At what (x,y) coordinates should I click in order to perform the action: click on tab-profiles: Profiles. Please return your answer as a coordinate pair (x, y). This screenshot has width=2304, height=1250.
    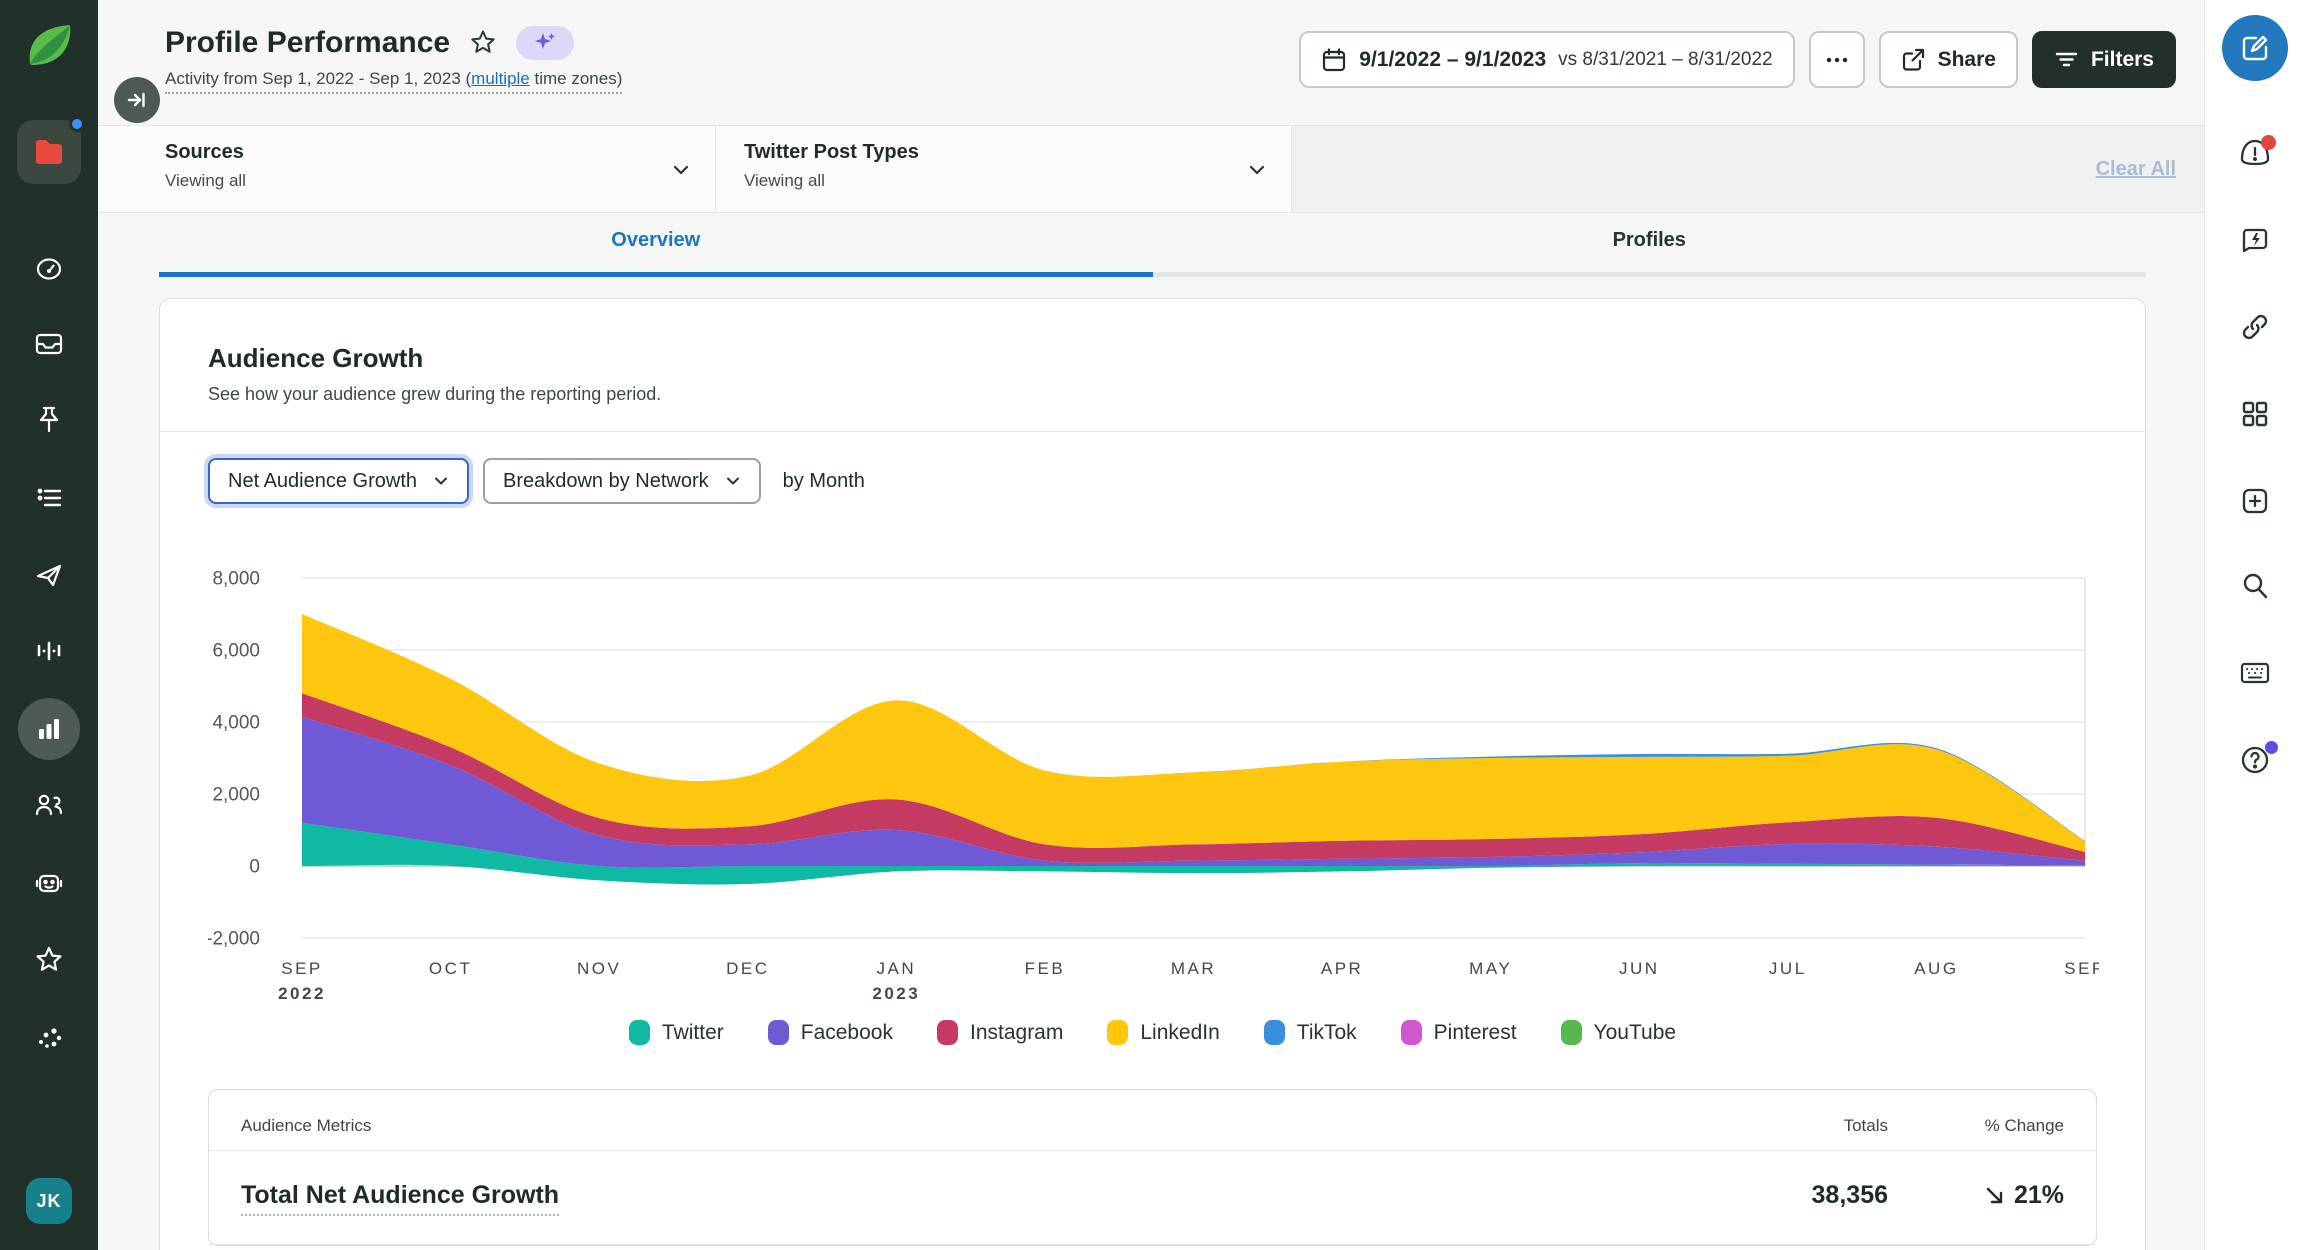
    Looking at the image, I should click on (1650, 245).